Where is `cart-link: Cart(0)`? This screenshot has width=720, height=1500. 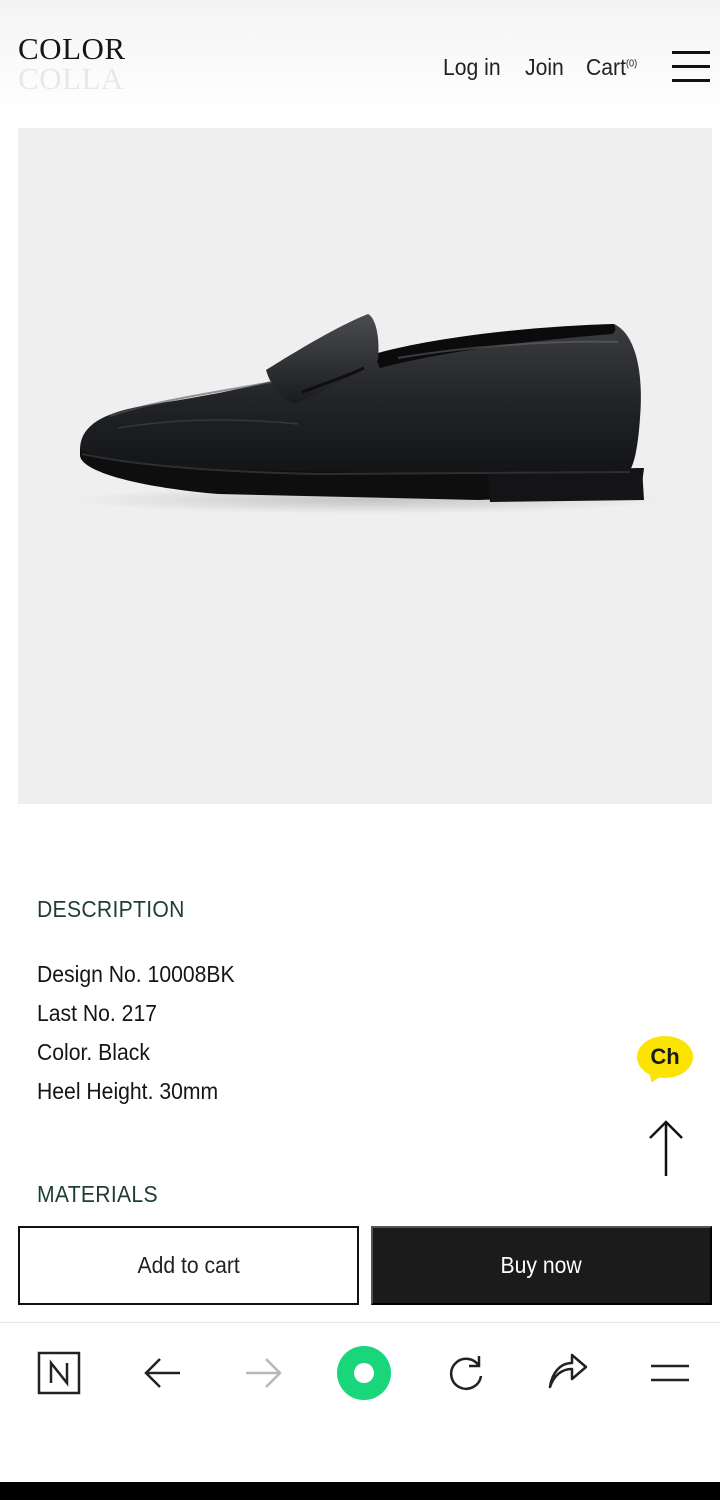 cart-link: Cart(0) is located at coordinates (611, 67).